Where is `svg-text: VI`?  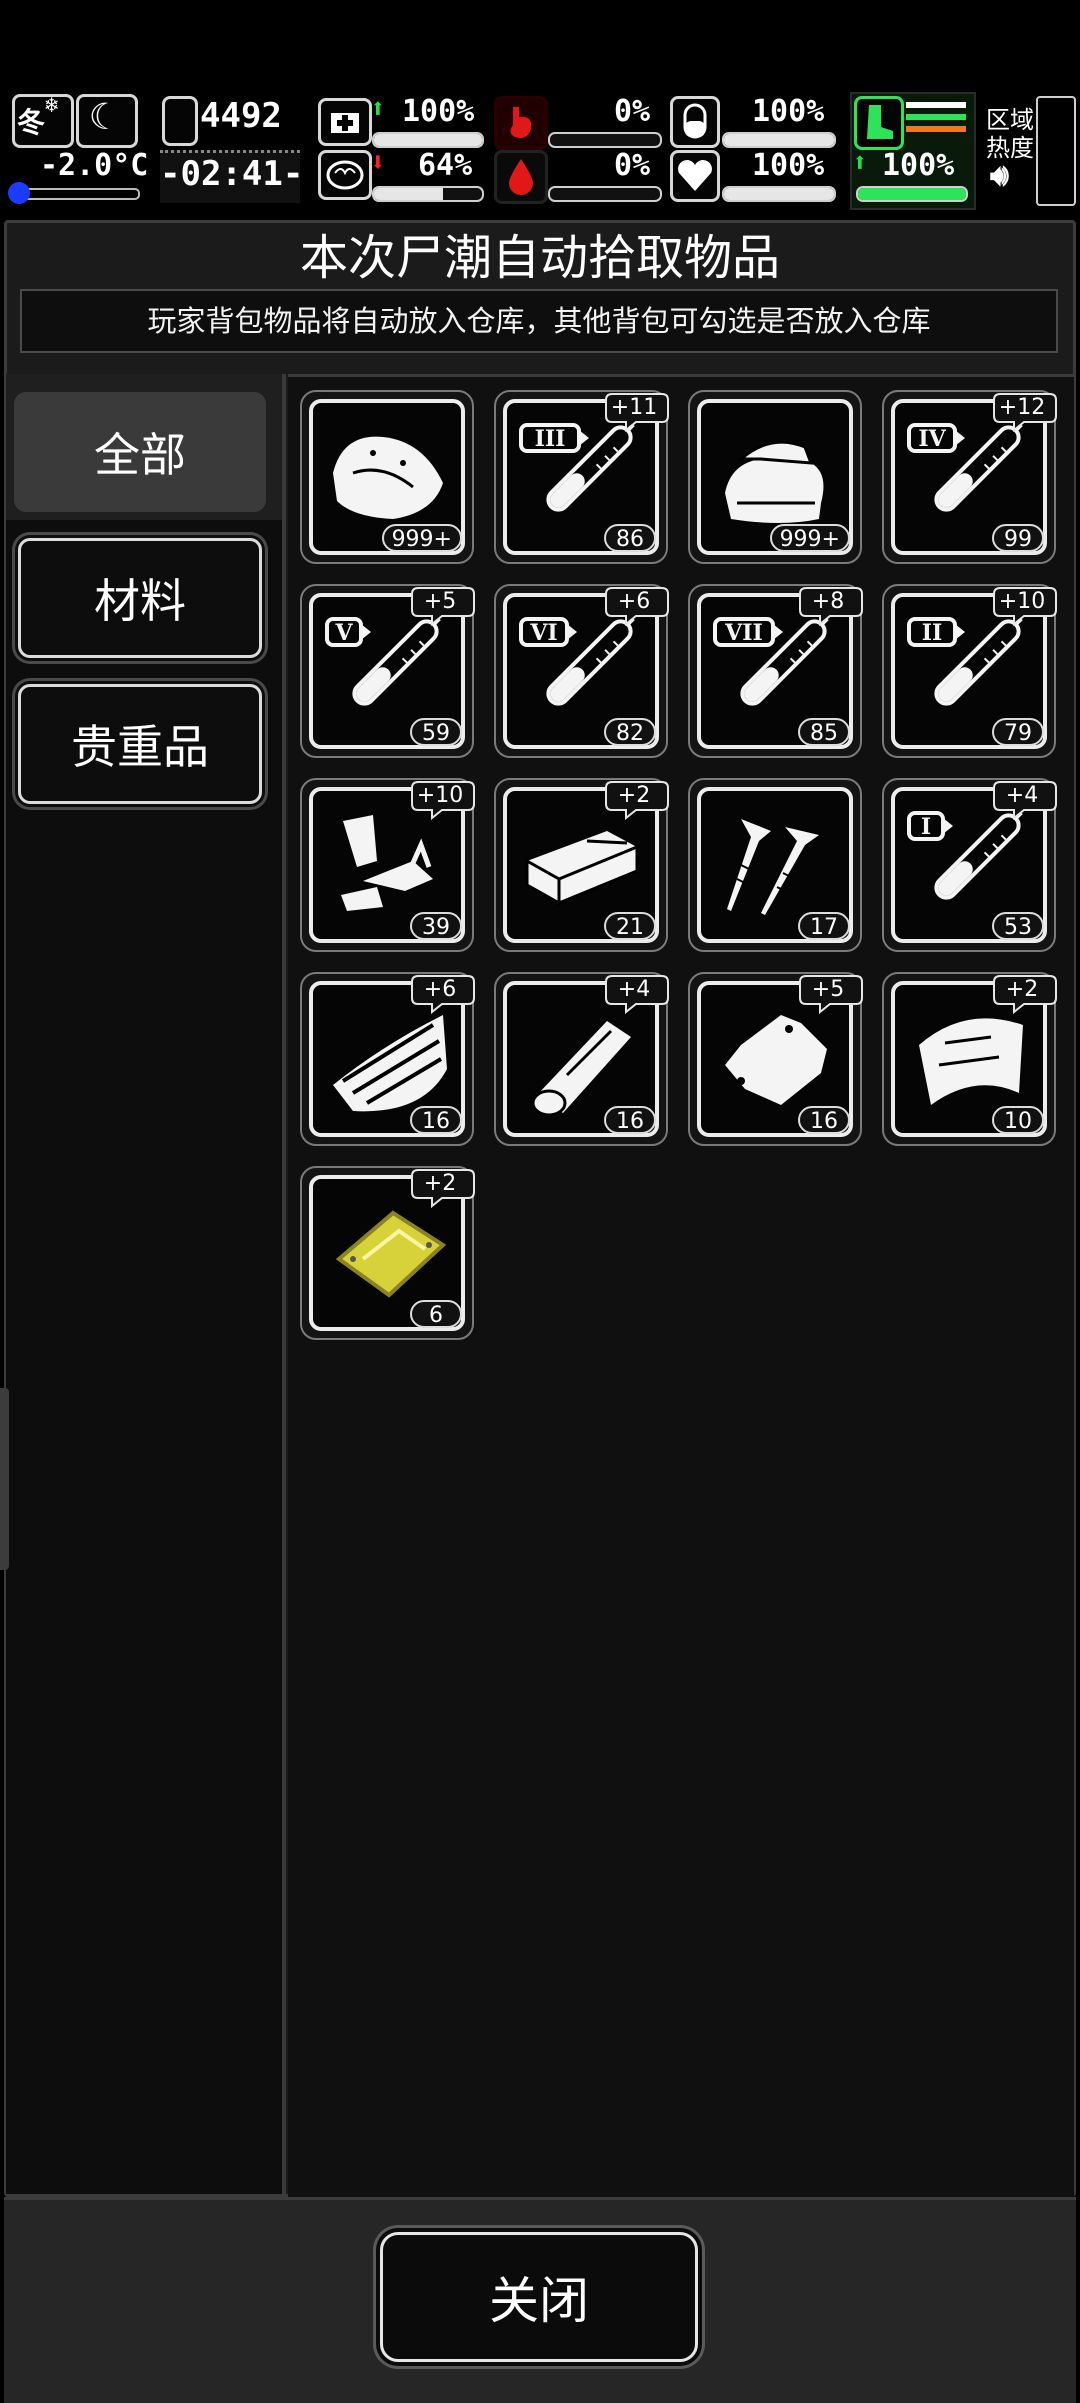
svg-text: VI is located at coordinates (543, 633).